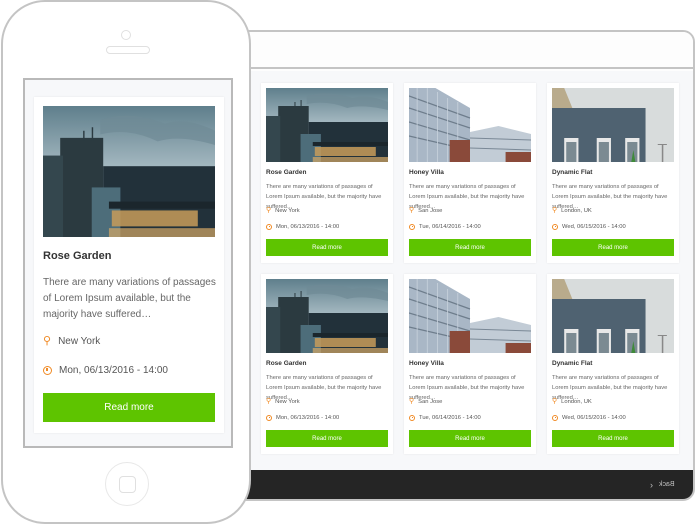 This screenshot has height=526, width=696. What do you see at coordinates (652, 484) in the screenshot?
I see `chevron-left-icon: ‹` at bounding box center [652, 484].